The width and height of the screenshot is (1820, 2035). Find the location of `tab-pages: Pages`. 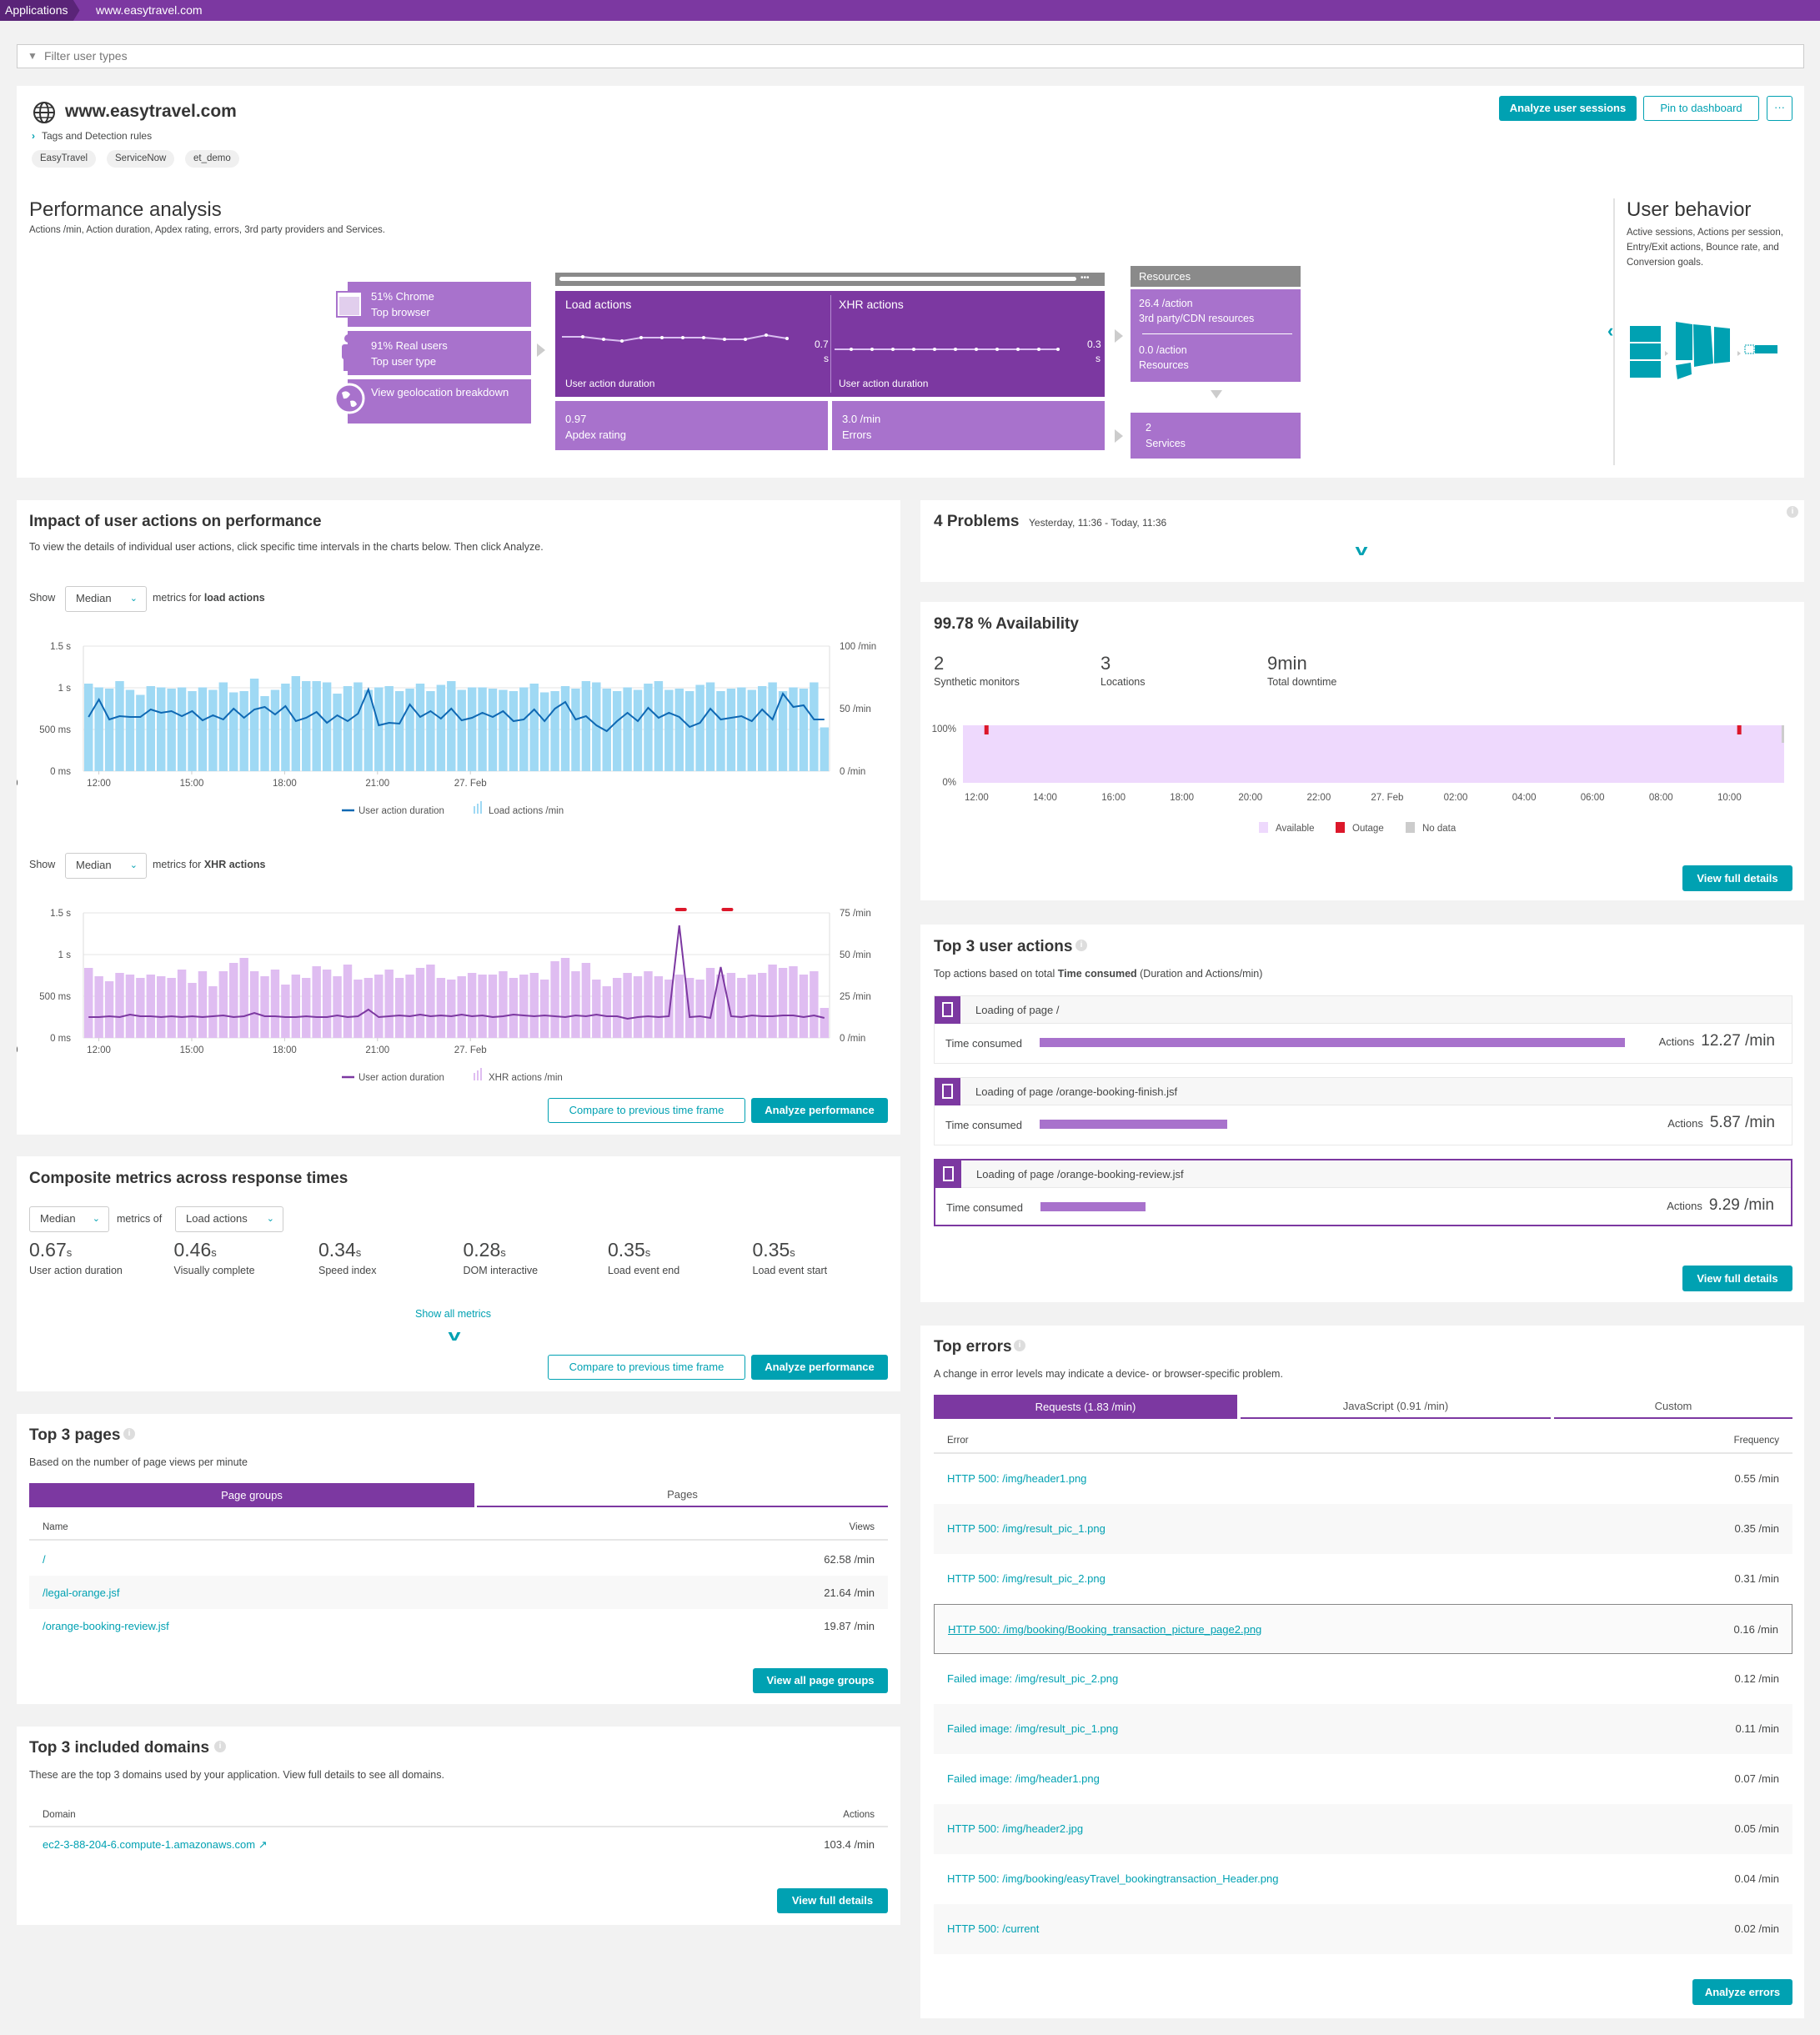

tab-pages: Pages is located at coordinates (682, 1495).